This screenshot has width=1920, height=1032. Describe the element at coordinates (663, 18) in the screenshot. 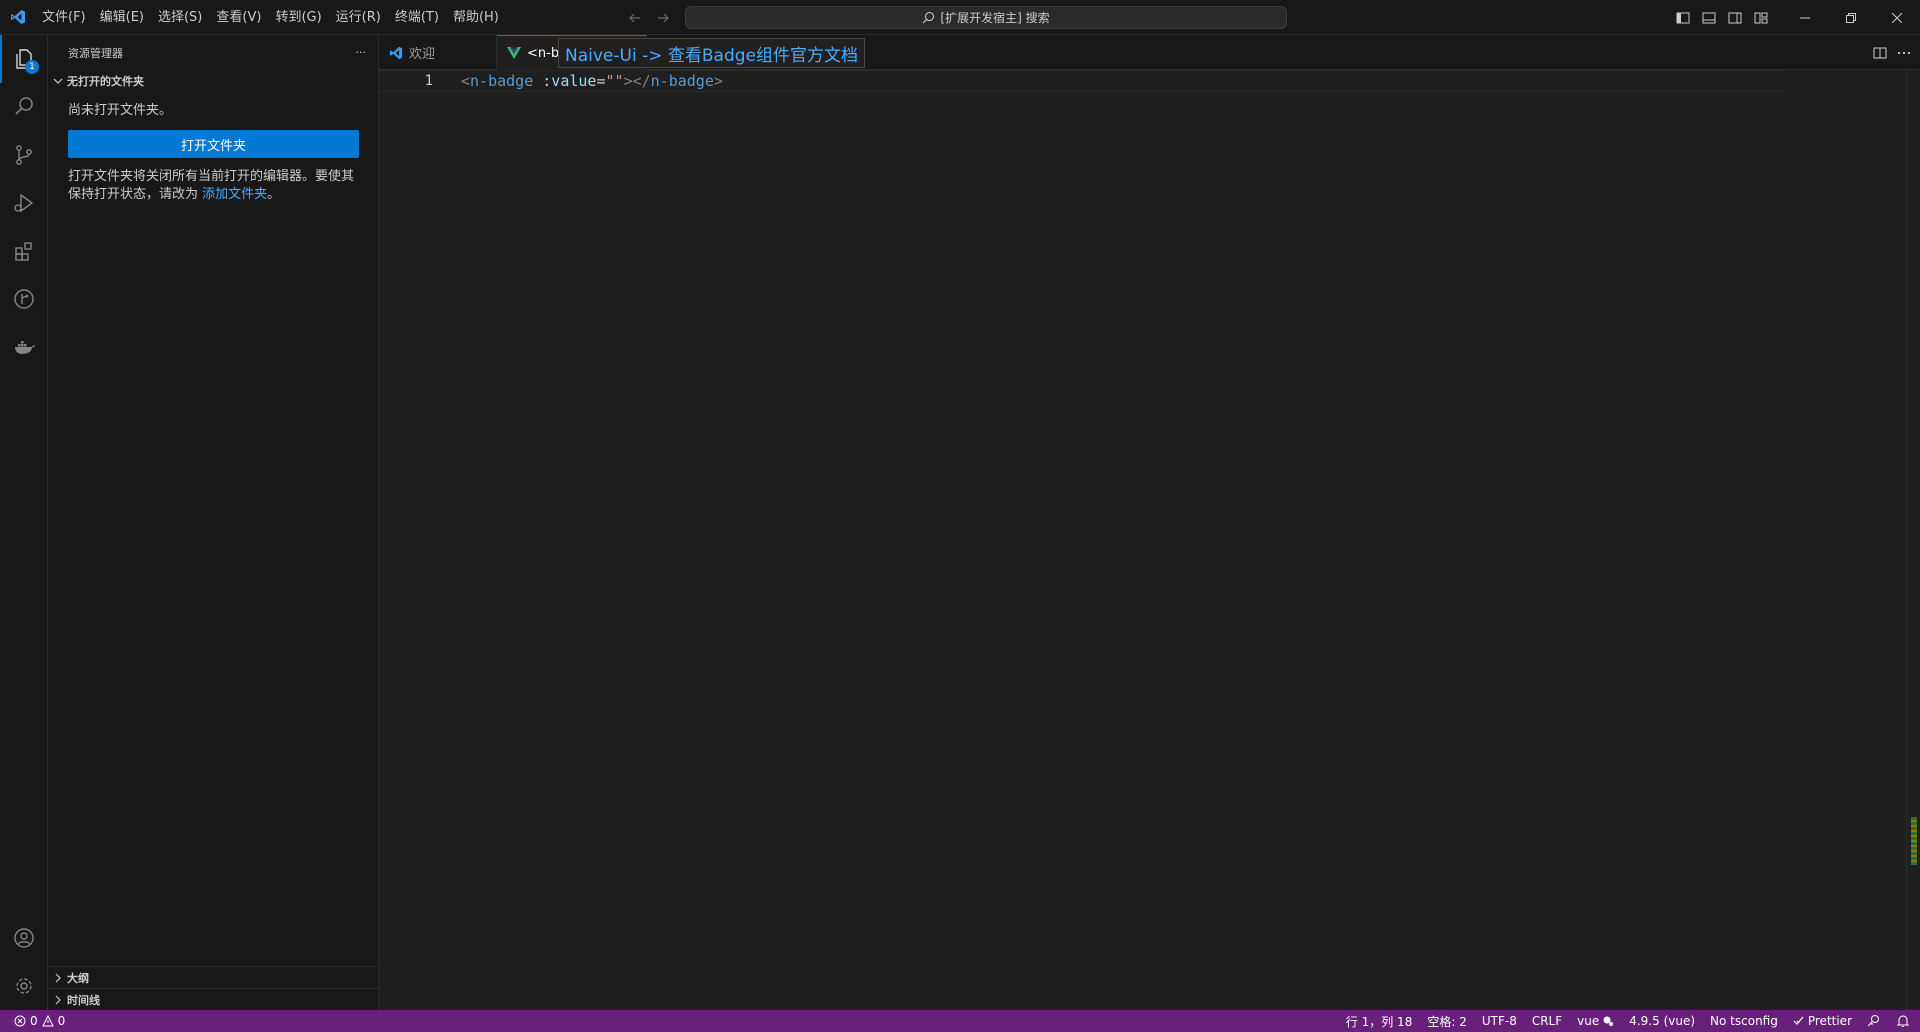

I see `forward-arrow-icon` at that location.